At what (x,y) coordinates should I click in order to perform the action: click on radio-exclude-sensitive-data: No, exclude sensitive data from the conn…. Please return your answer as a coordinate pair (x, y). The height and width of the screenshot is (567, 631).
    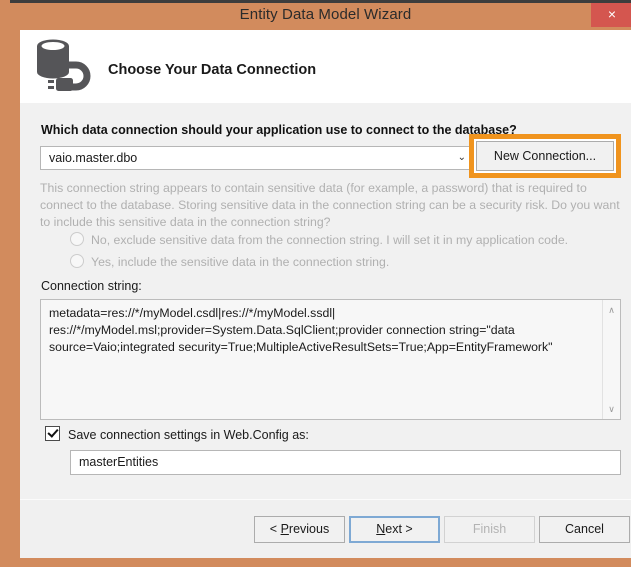
    Looking at the image, I should click on (319, 239).